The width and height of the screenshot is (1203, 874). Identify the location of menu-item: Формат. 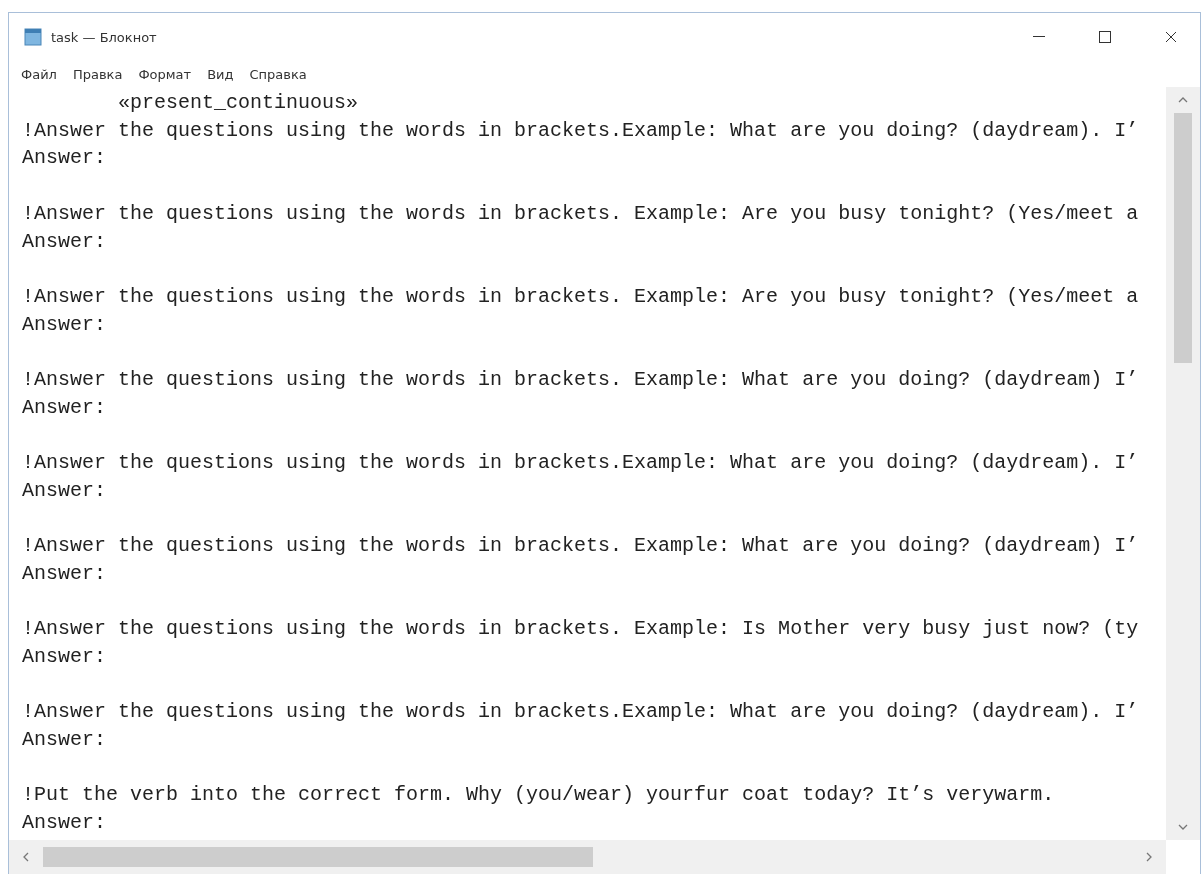
(165, 74).